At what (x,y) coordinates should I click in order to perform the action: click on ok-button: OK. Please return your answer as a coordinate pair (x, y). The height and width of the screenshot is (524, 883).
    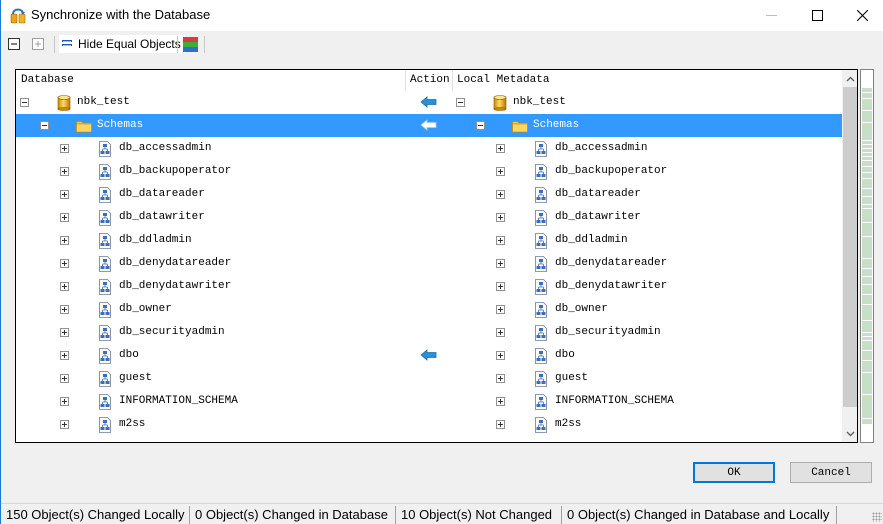
    Looking at the image, I should click on (734, 472).